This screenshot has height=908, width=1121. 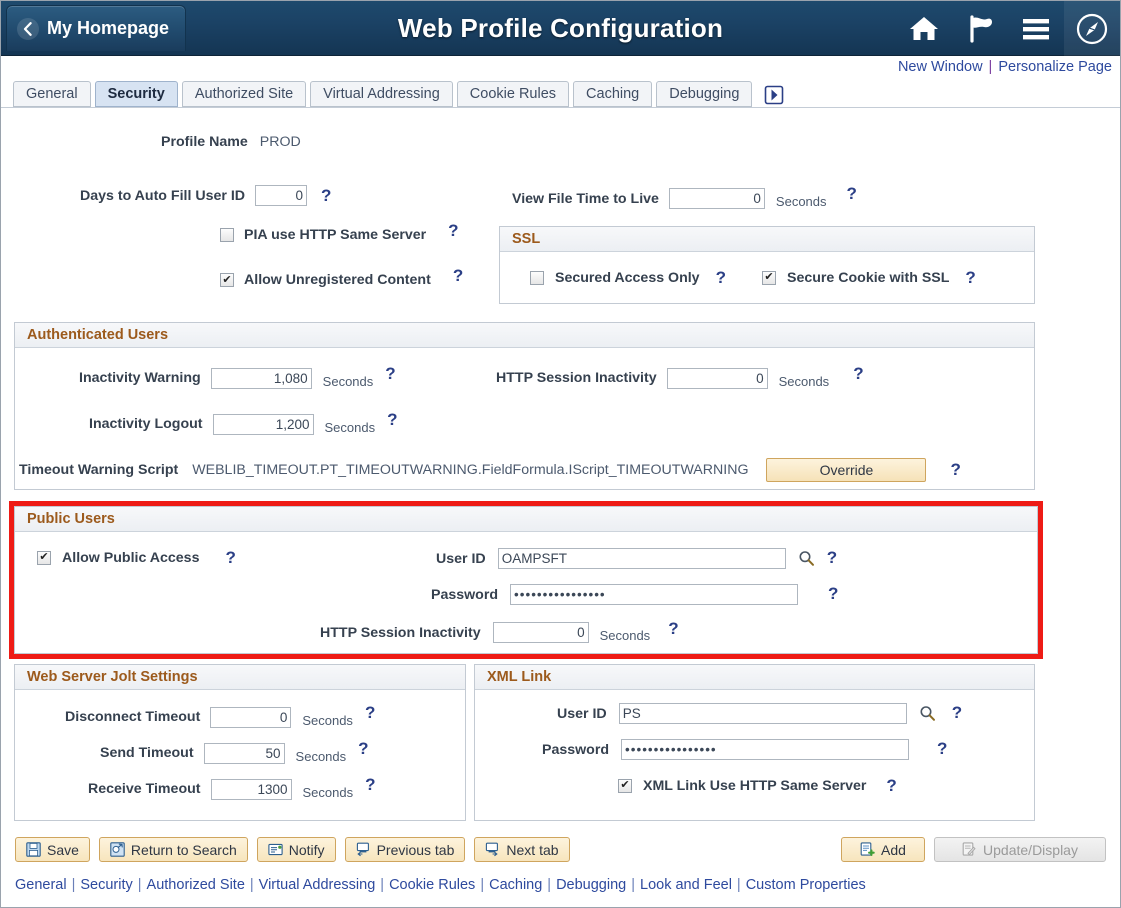 What do you see at coordinates (281, 195) in the screenshot?
I see `days-auto-fill-input` at bounding box center [281, 195].